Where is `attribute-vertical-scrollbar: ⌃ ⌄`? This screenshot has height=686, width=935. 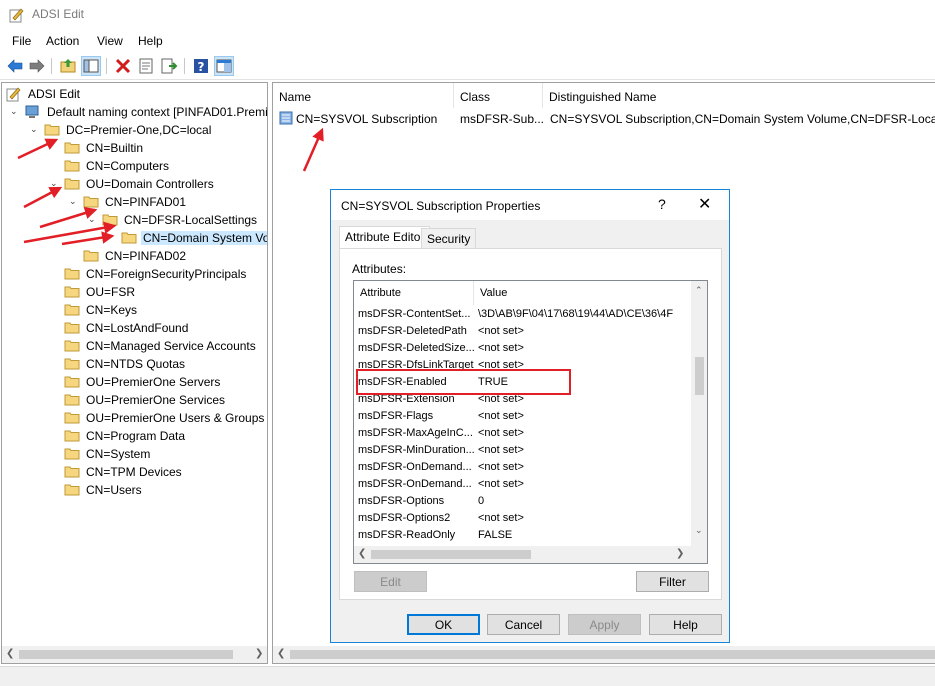 attribute-vertical-scrollbar: ⌃ ⌄ is located at coordinates (699, 413).